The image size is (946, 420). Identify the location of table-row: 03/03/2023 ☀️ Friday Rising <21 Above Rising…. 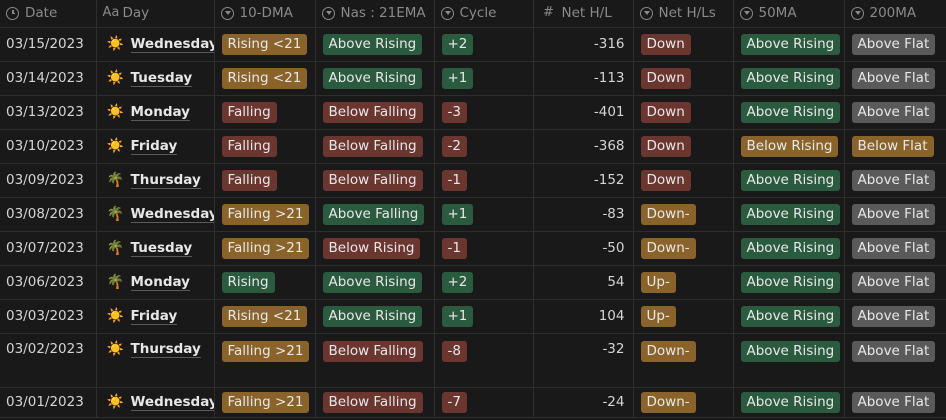
(473, 316).